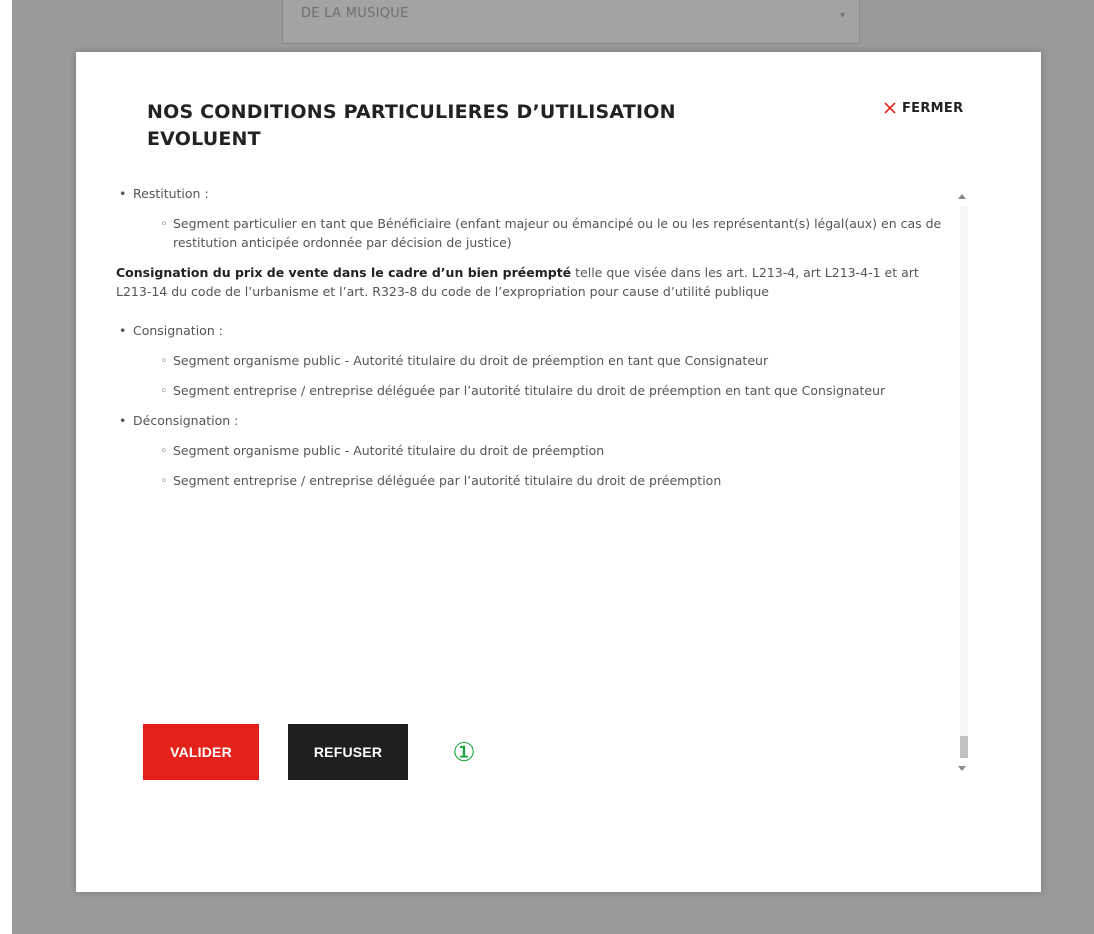  I want to click on close-label: FERMER, so click(933, 108).